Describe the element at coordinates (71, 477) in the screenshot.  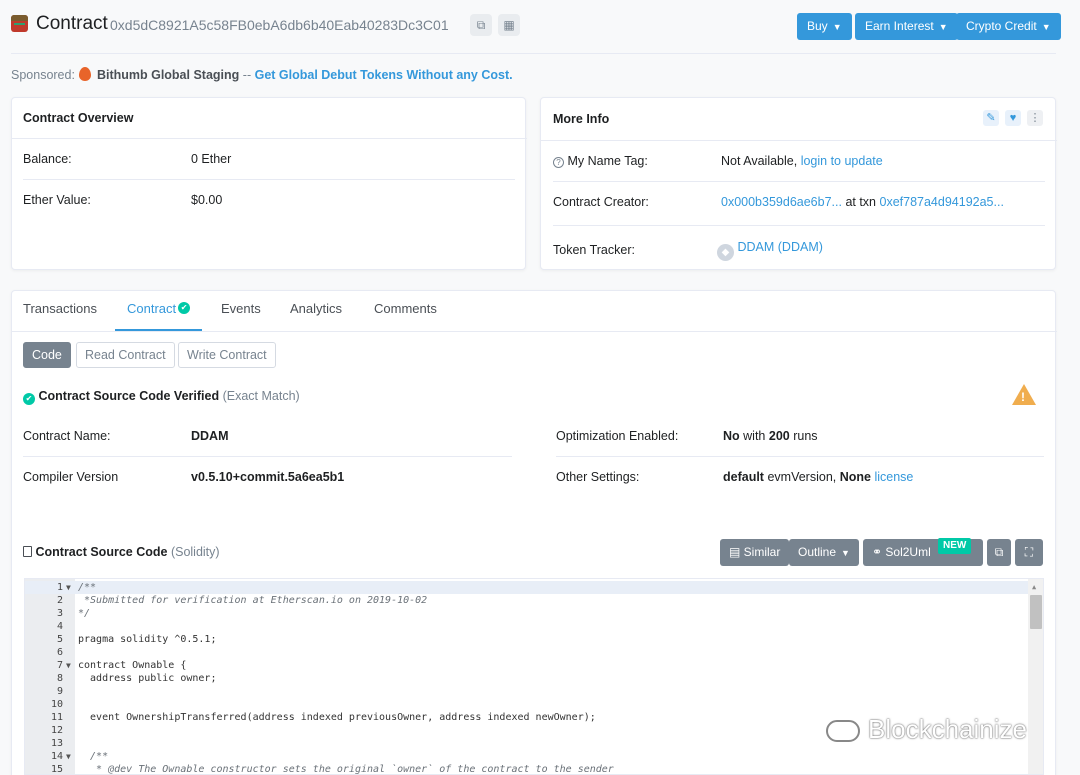
I see `compiler-label: Compiler Version` at that location.